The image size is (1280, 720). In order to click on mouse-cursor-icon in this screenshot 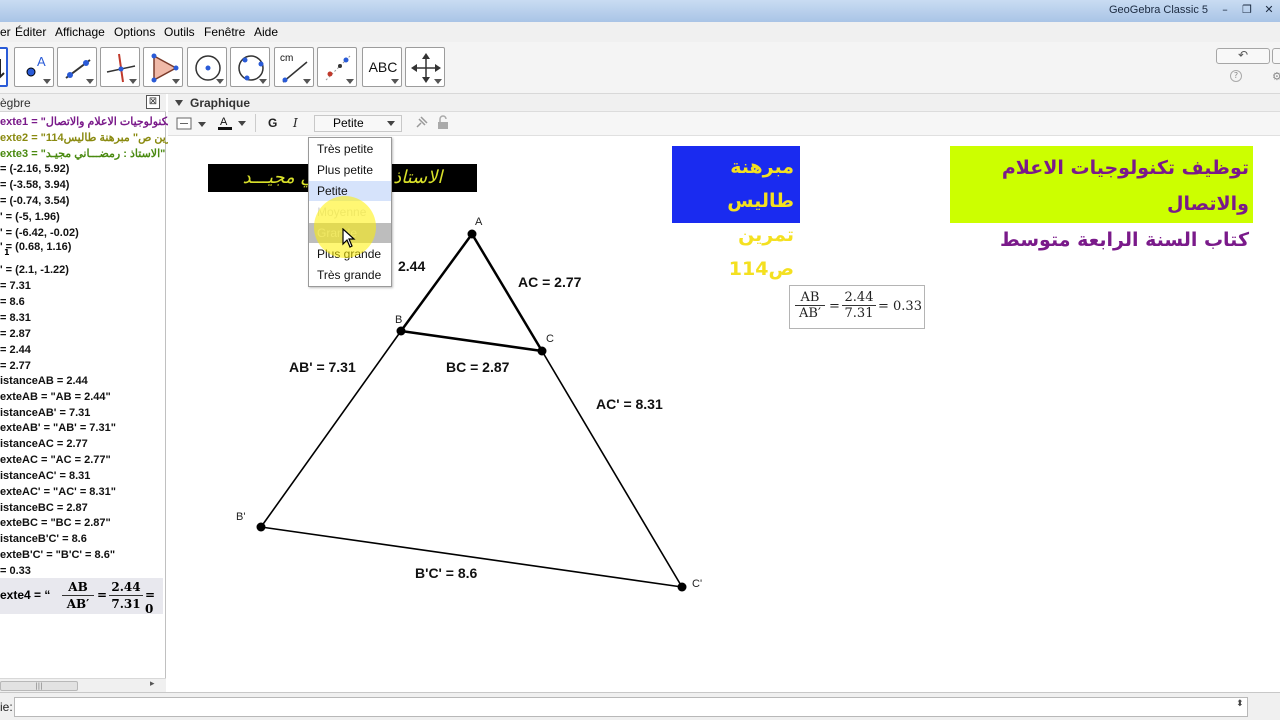, I will do `click(349, 238)`.